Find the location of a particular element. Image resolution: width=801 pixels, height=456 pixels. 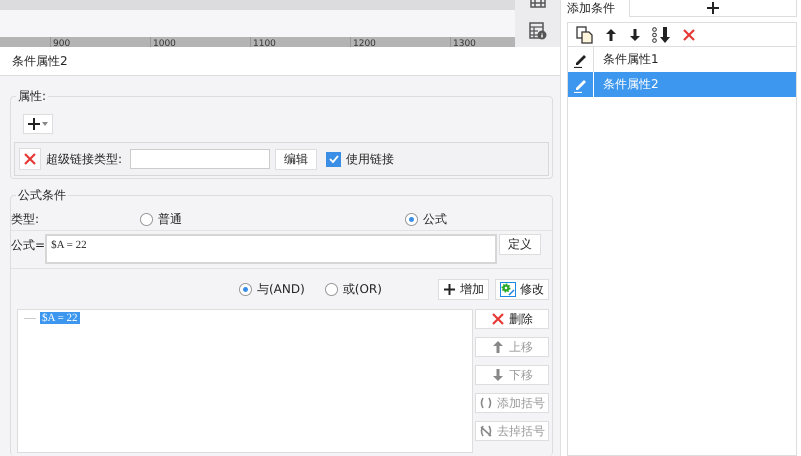

remove-button is located at coordinates (30, 159).